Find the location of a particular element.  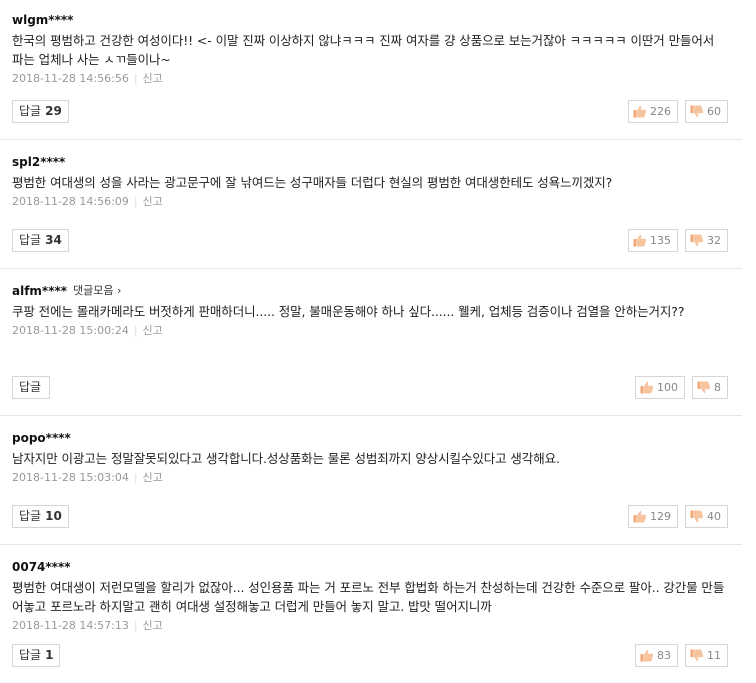

like-button: 129 is located at coordinates (653, 516).